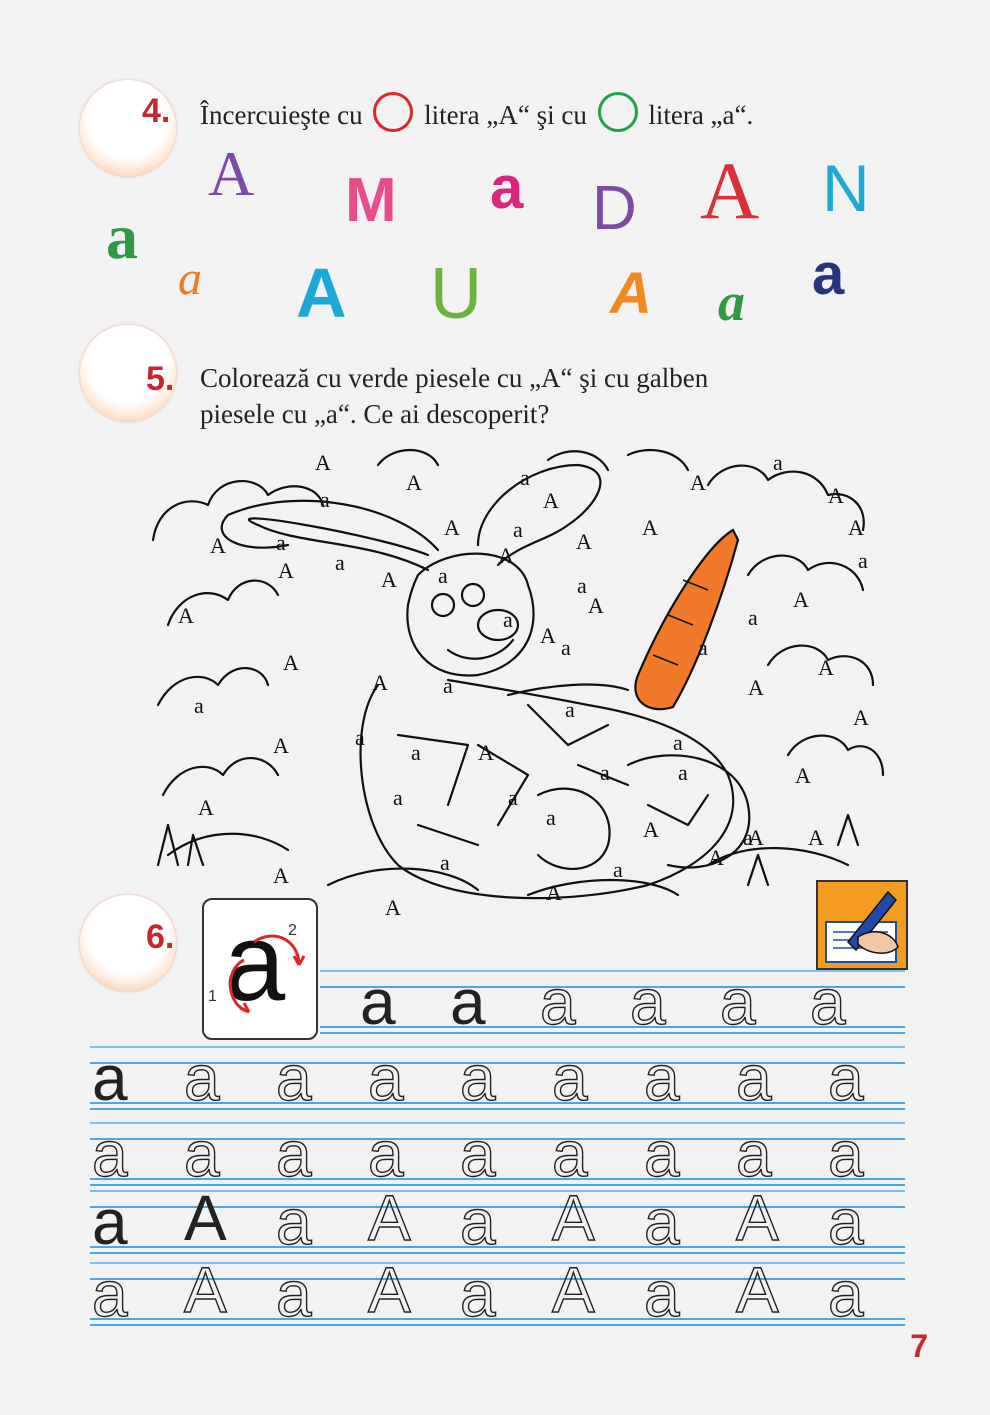  What do you see at coordinates (846, 188) in the screenshot?
I see `cloud-letter: N` at bounding box center [846, 188].